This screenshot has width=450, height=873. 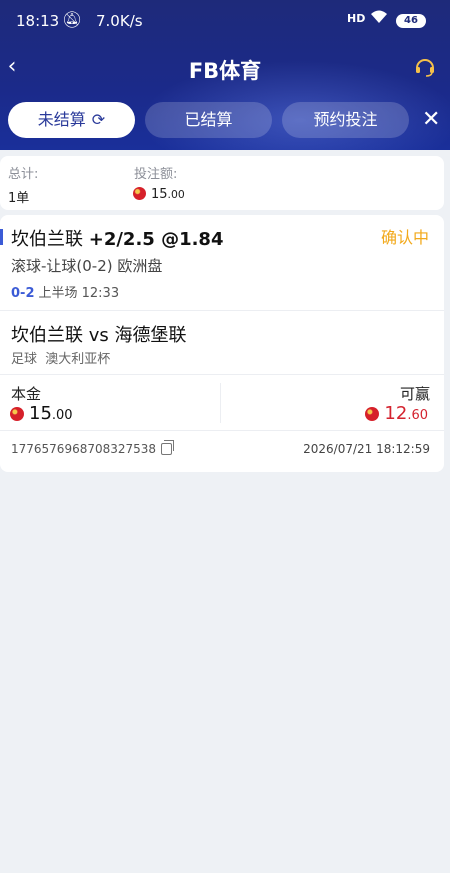 I want to click on tab-reserved: 预约投注, so click(x=345, y=120).